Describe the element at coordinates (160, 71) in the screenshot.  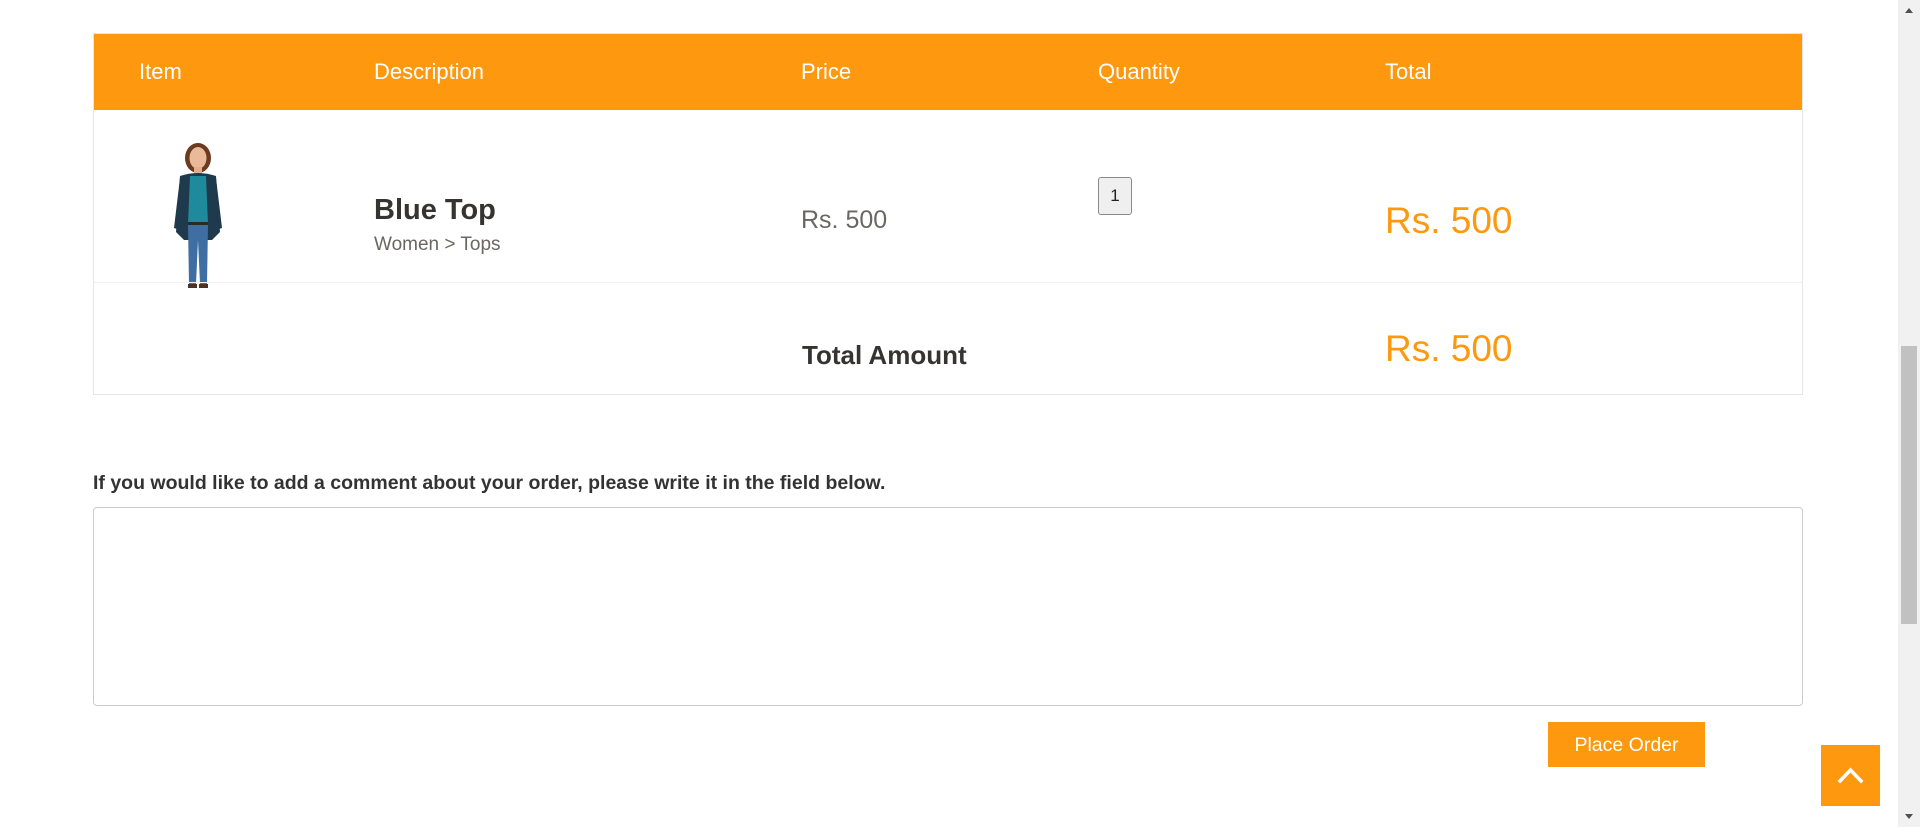
I see `column-header-item: Item` at that location.